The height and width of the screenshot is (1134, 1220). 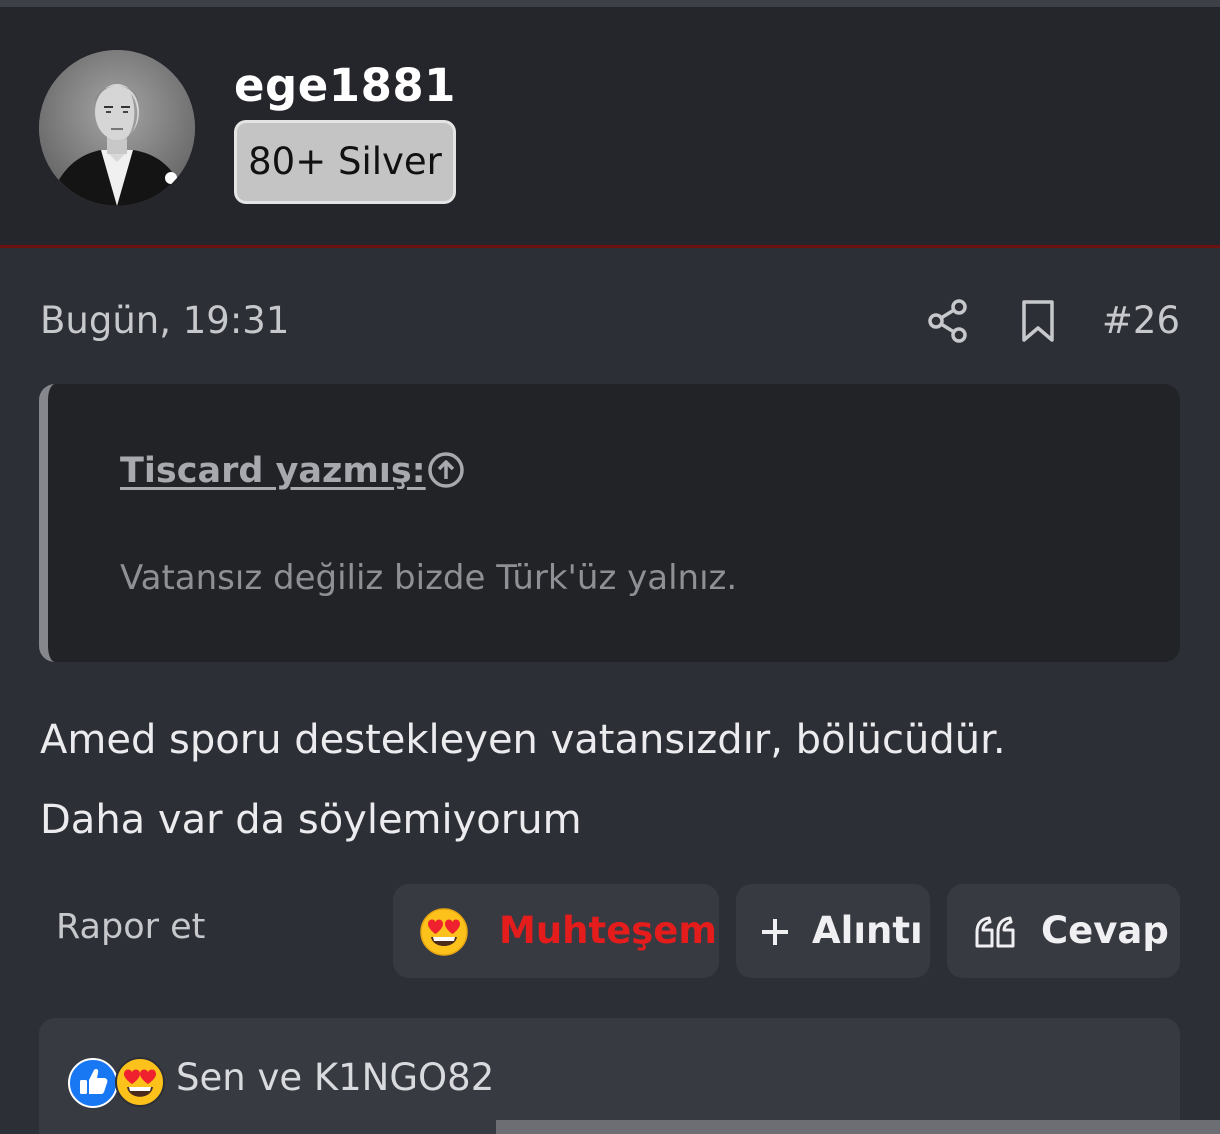 I want to click on reaction-button: Muhteşem, so click(x=556, y=931).